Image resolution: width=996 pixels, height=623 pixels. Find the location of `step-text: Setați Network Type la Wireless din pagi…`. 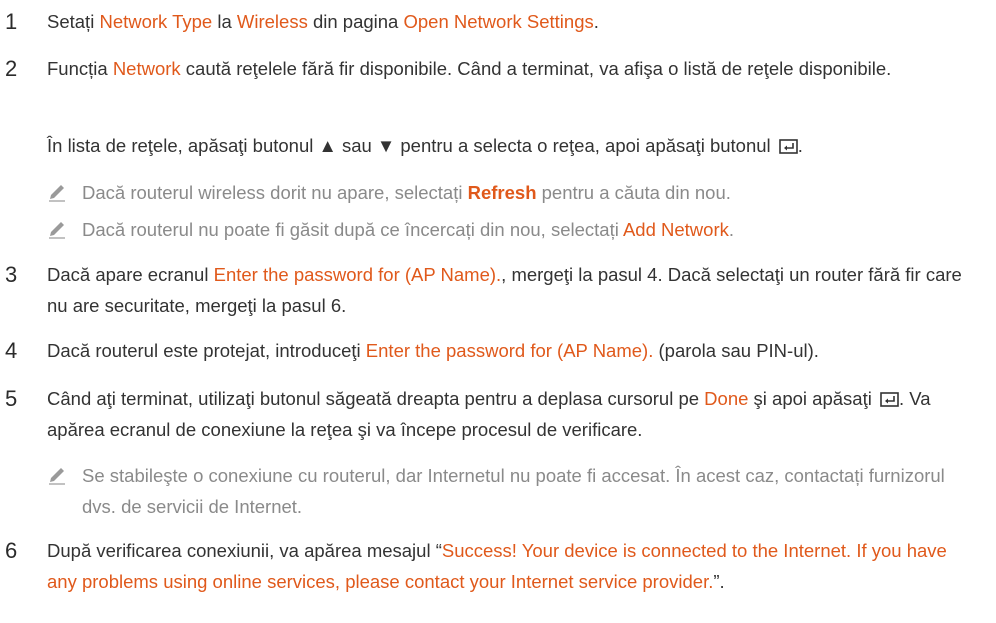

step-text: Setați Network Type la Wireless din pagi… is located at coordinates (323, 21).